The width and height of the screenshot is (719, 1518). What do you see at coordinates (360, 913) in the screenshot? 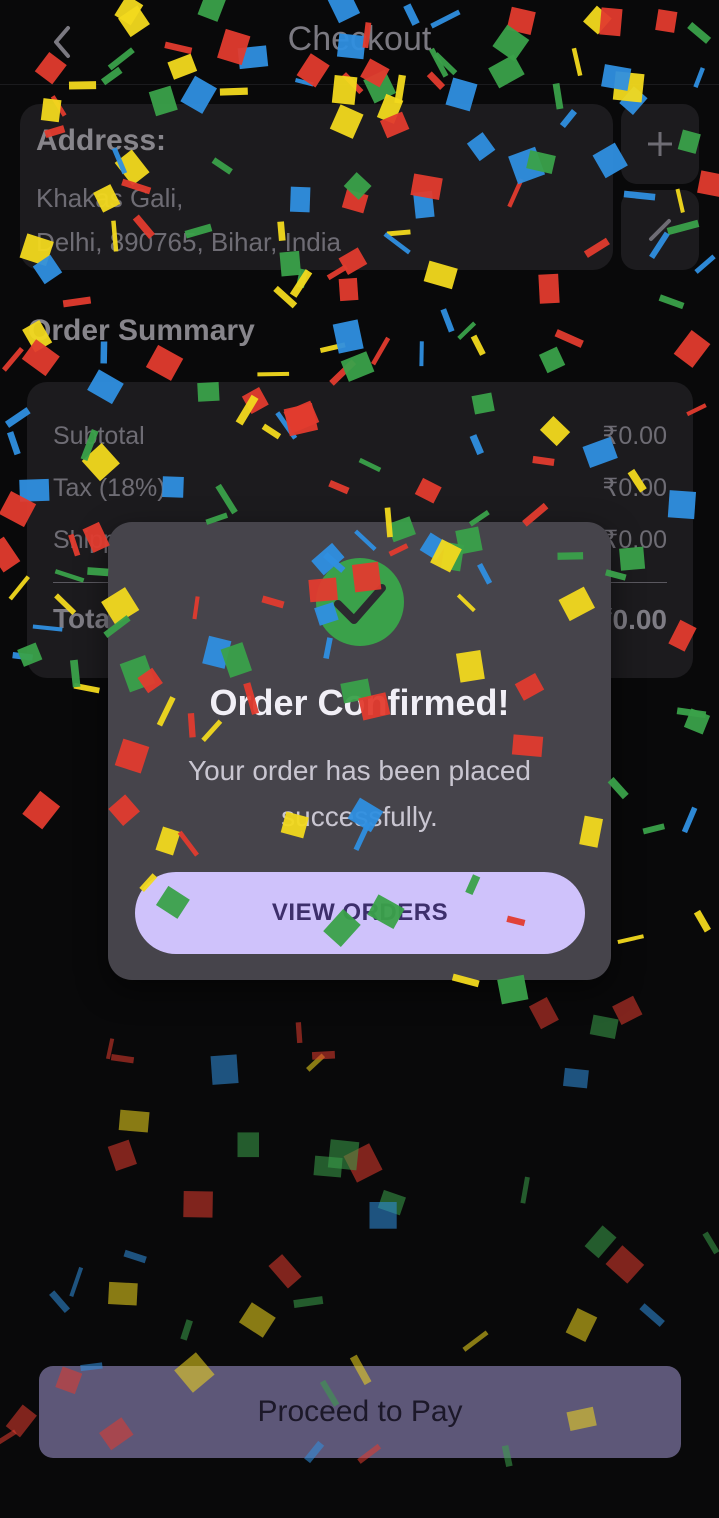
I see `view-orders-button: VIEW ORDERS` at bounding box center [360, 913].